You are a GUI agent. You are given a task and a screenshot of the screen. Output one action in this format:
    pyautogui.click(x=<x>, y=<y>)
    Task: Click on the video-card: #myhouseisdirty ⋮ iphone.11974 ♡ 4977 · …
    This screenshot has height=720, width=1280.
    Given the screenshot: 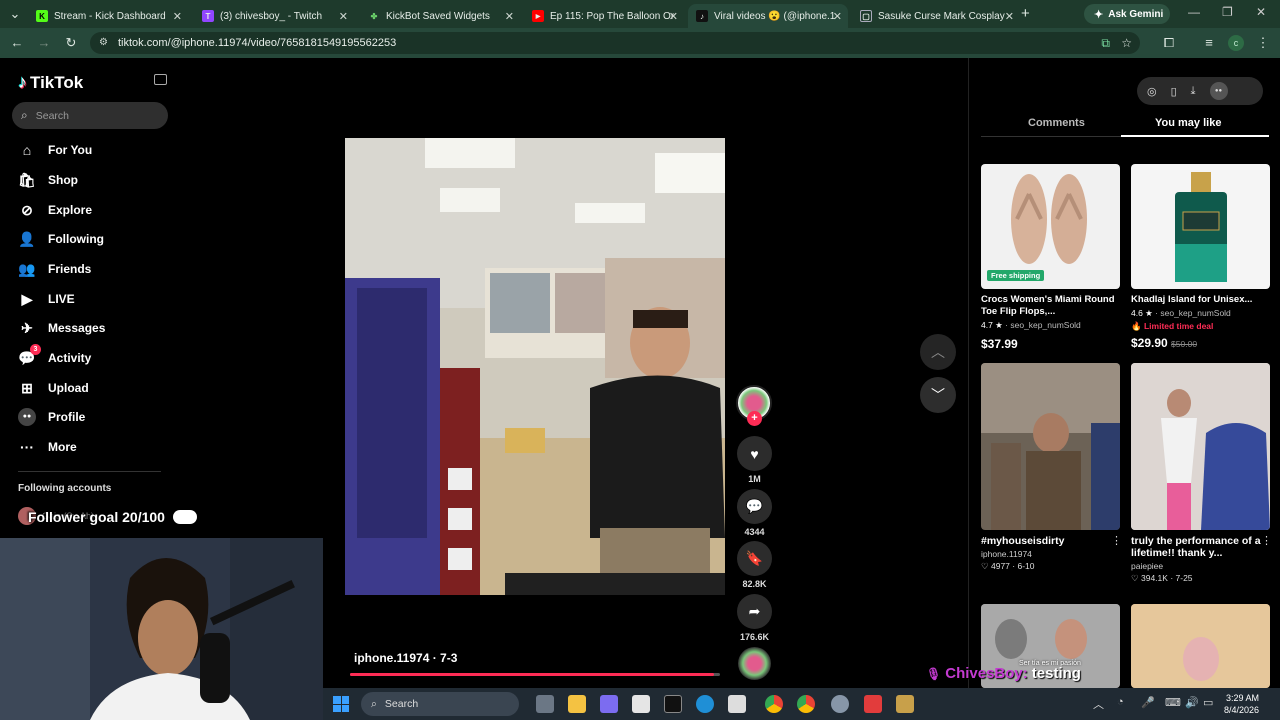 What is the action you would take?
    pyautogui.click(x=1051, y=467)
    